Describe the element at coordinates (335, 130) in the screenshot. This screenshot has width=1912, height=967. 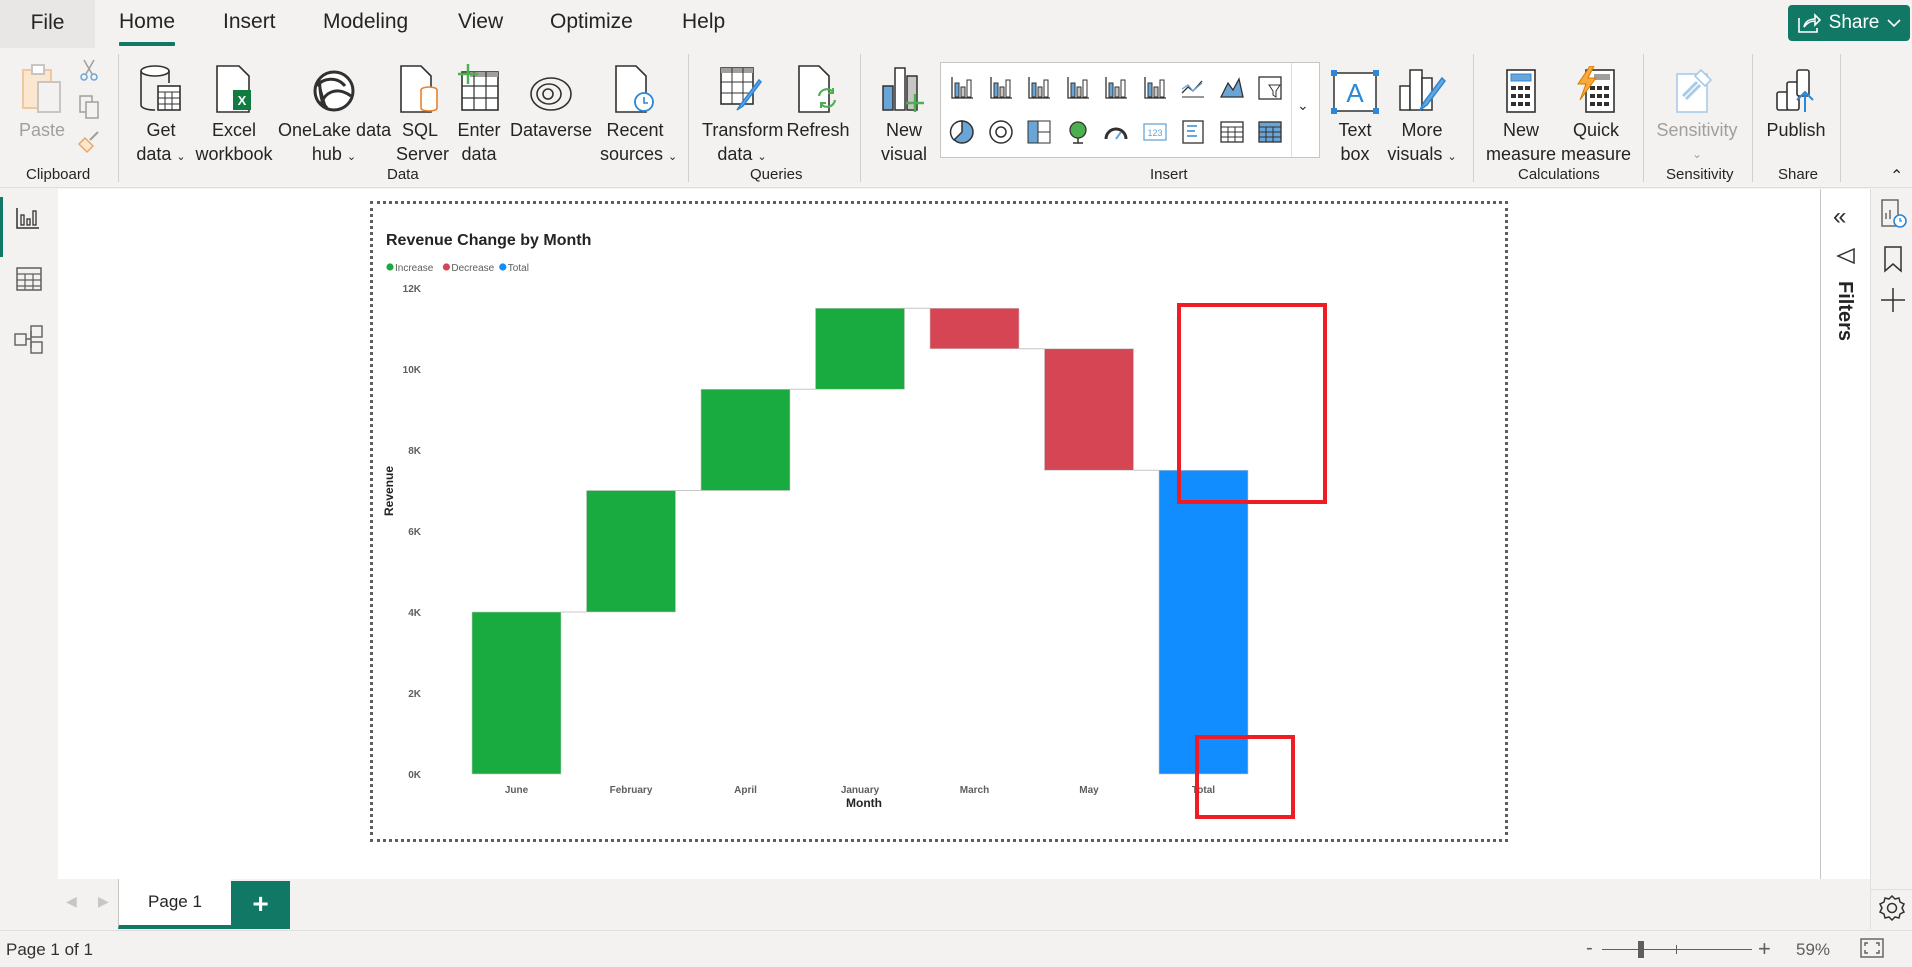
I see `onelake-label: OneLake data` at that location.